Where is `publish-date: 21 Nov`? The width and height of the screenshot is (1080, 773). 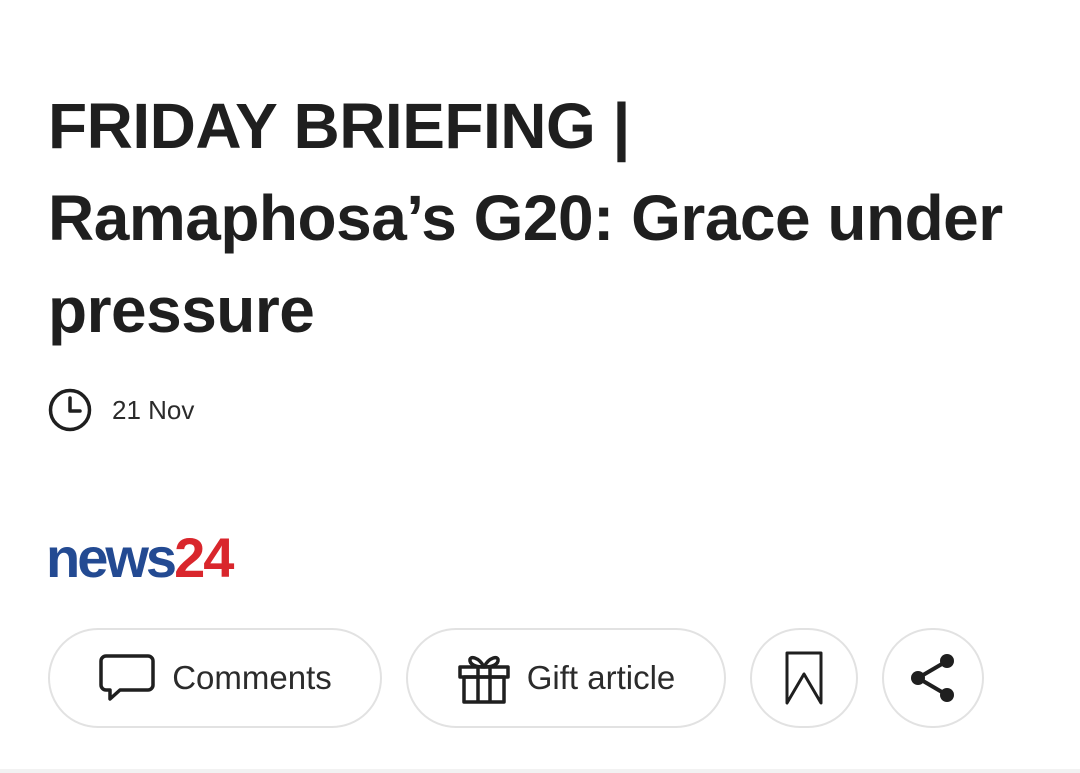
publish-date: 21 Nov is located at coordinates (153, 409).